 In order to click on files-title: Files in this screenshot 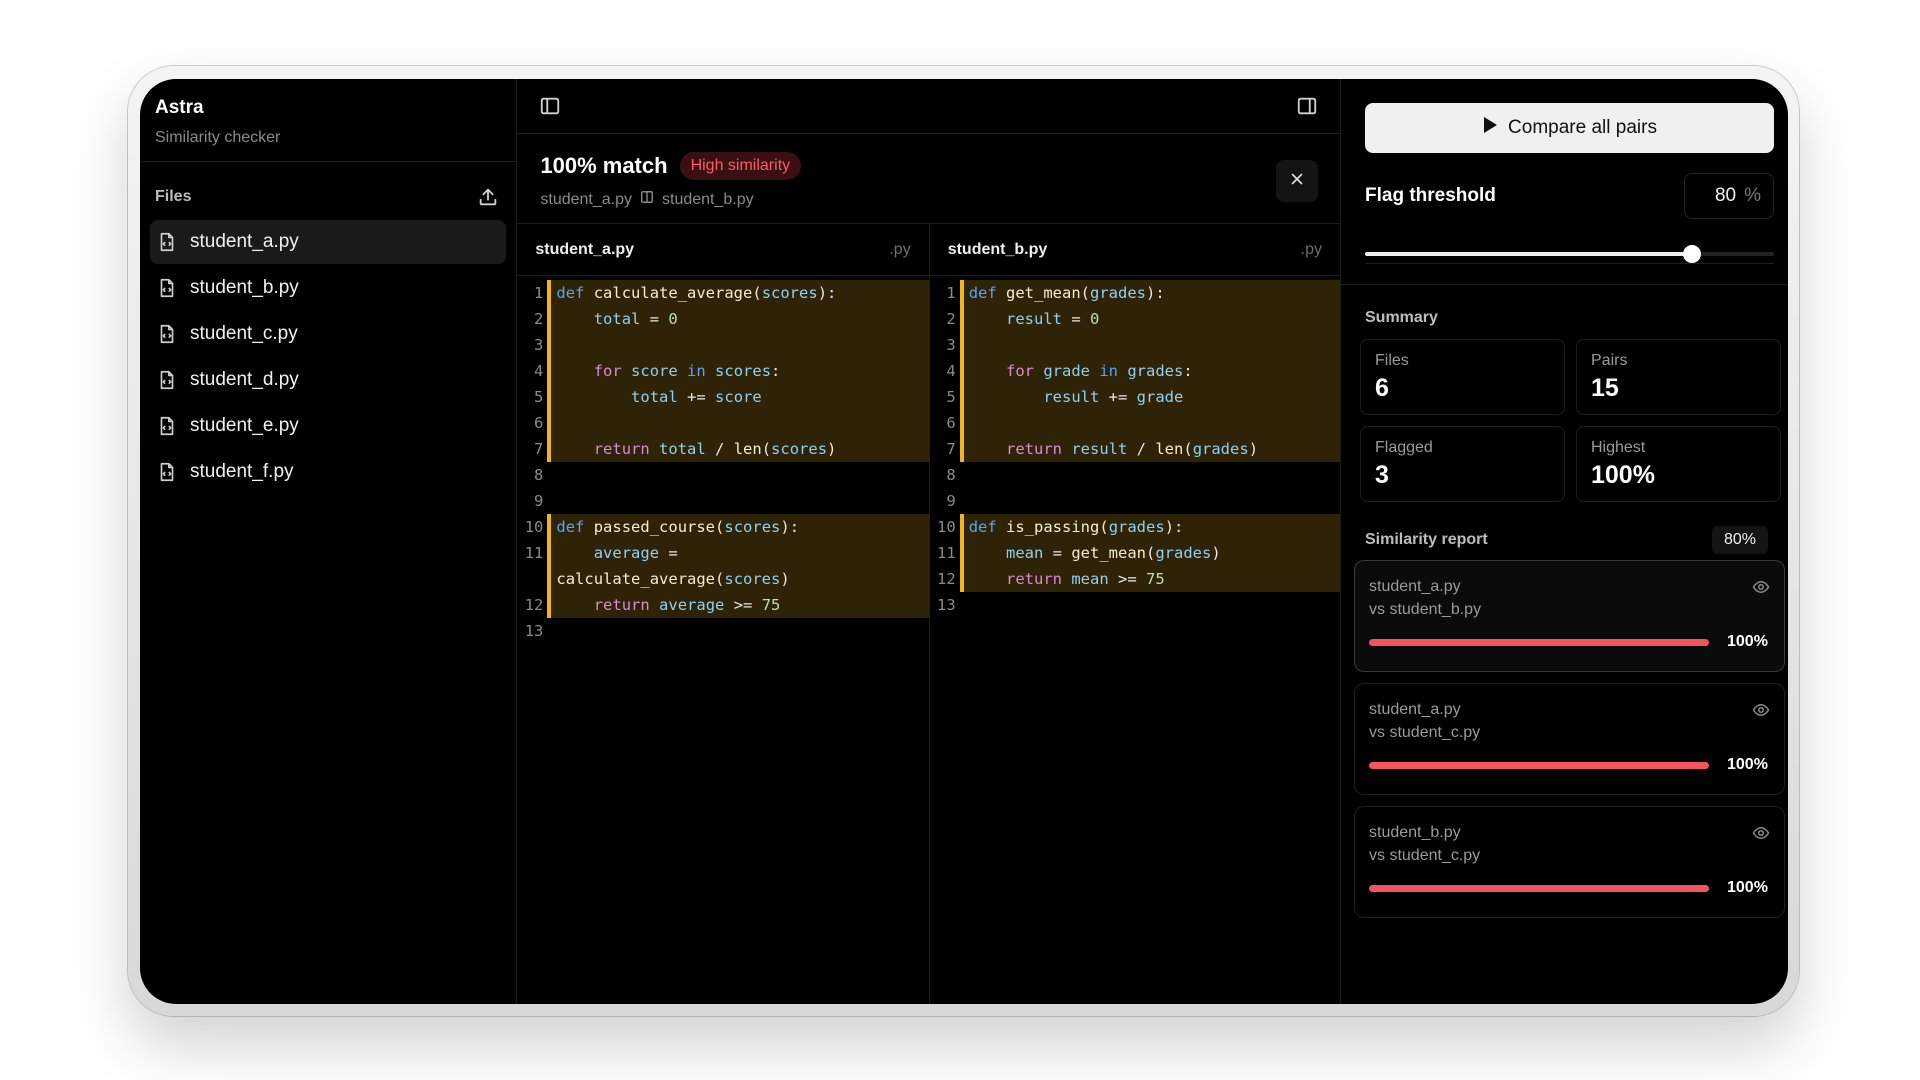, I will do `click(173, 196)`.